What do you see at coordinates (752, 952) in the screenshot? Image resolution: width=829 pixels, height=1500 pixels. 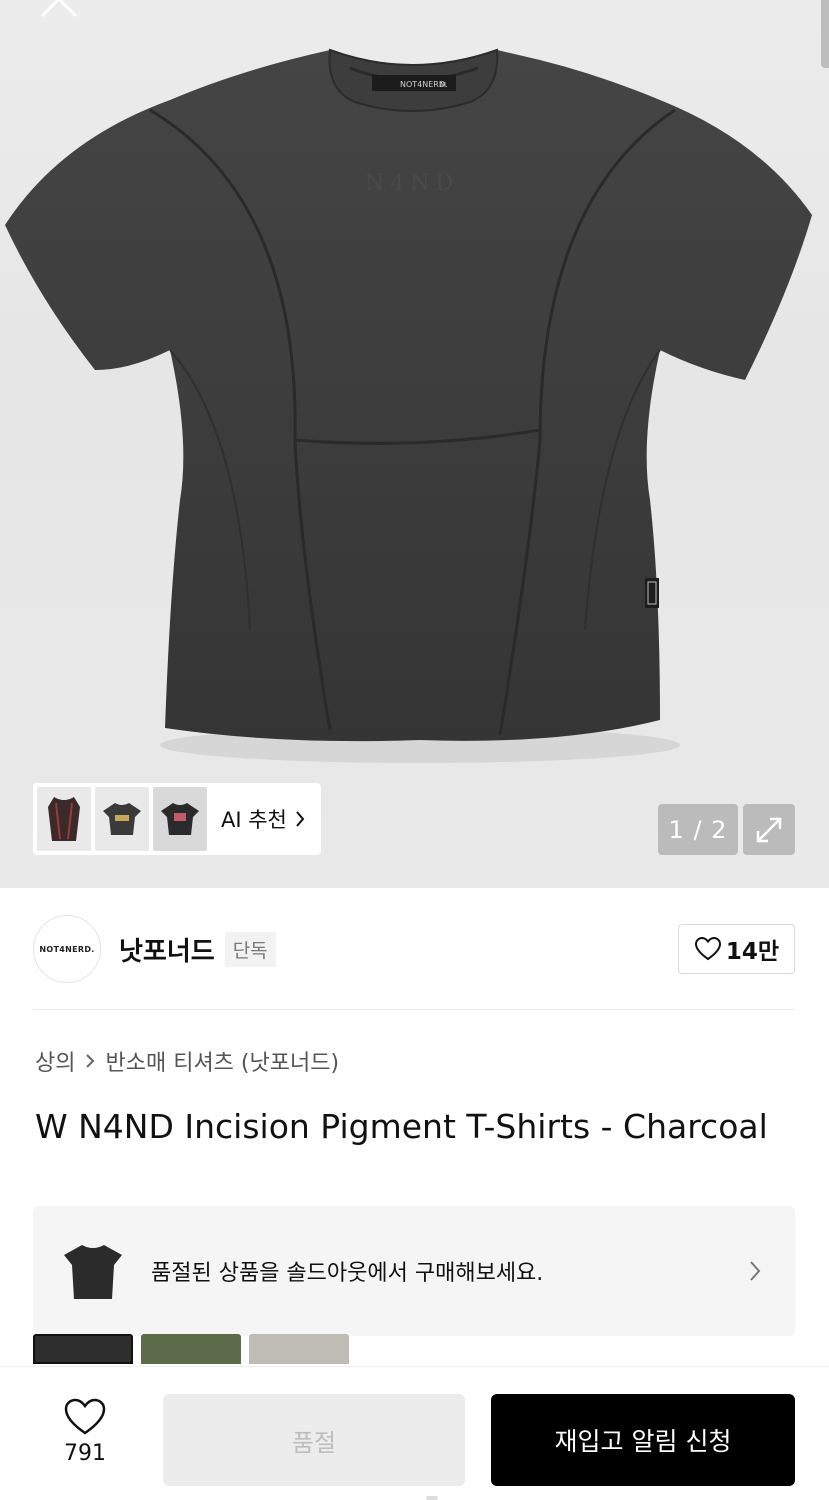 I see `brand-like-count: 14만` at bounding box center [752, 952].